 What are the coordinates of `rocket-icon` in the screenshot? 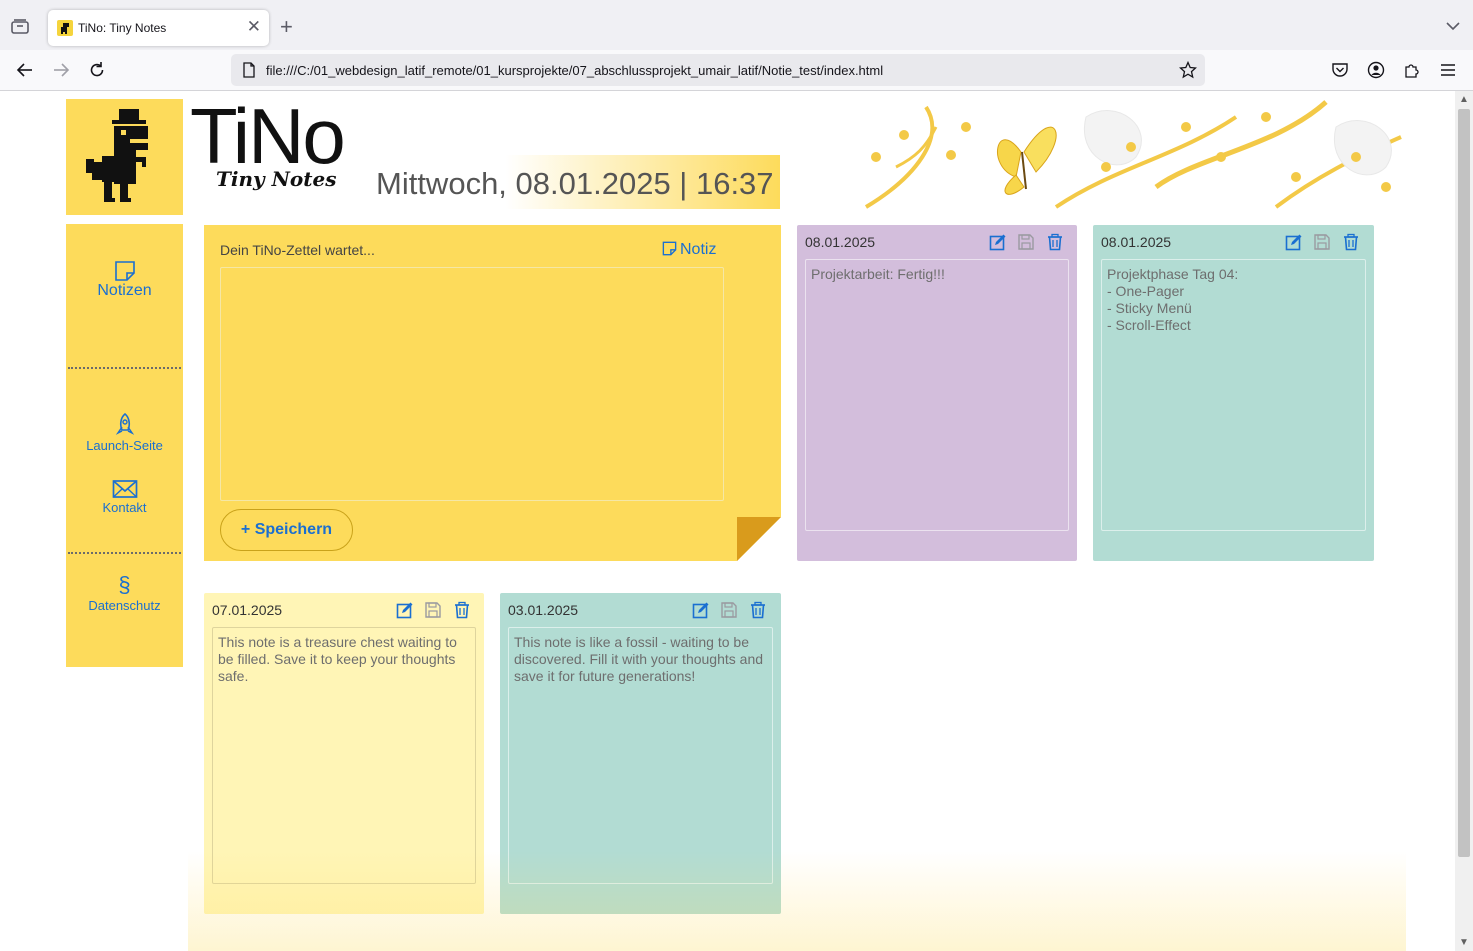 It's located at (124, 424).